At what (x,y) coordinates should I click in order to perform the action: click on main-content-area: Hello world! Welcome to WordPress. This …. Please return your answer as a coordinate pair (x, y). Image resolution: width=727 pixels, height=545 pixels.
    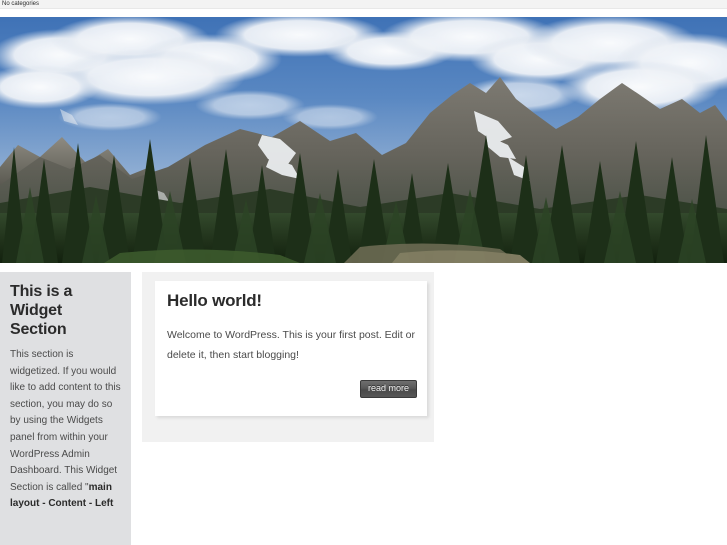
    Looking at the image, I should click on (288, 357).